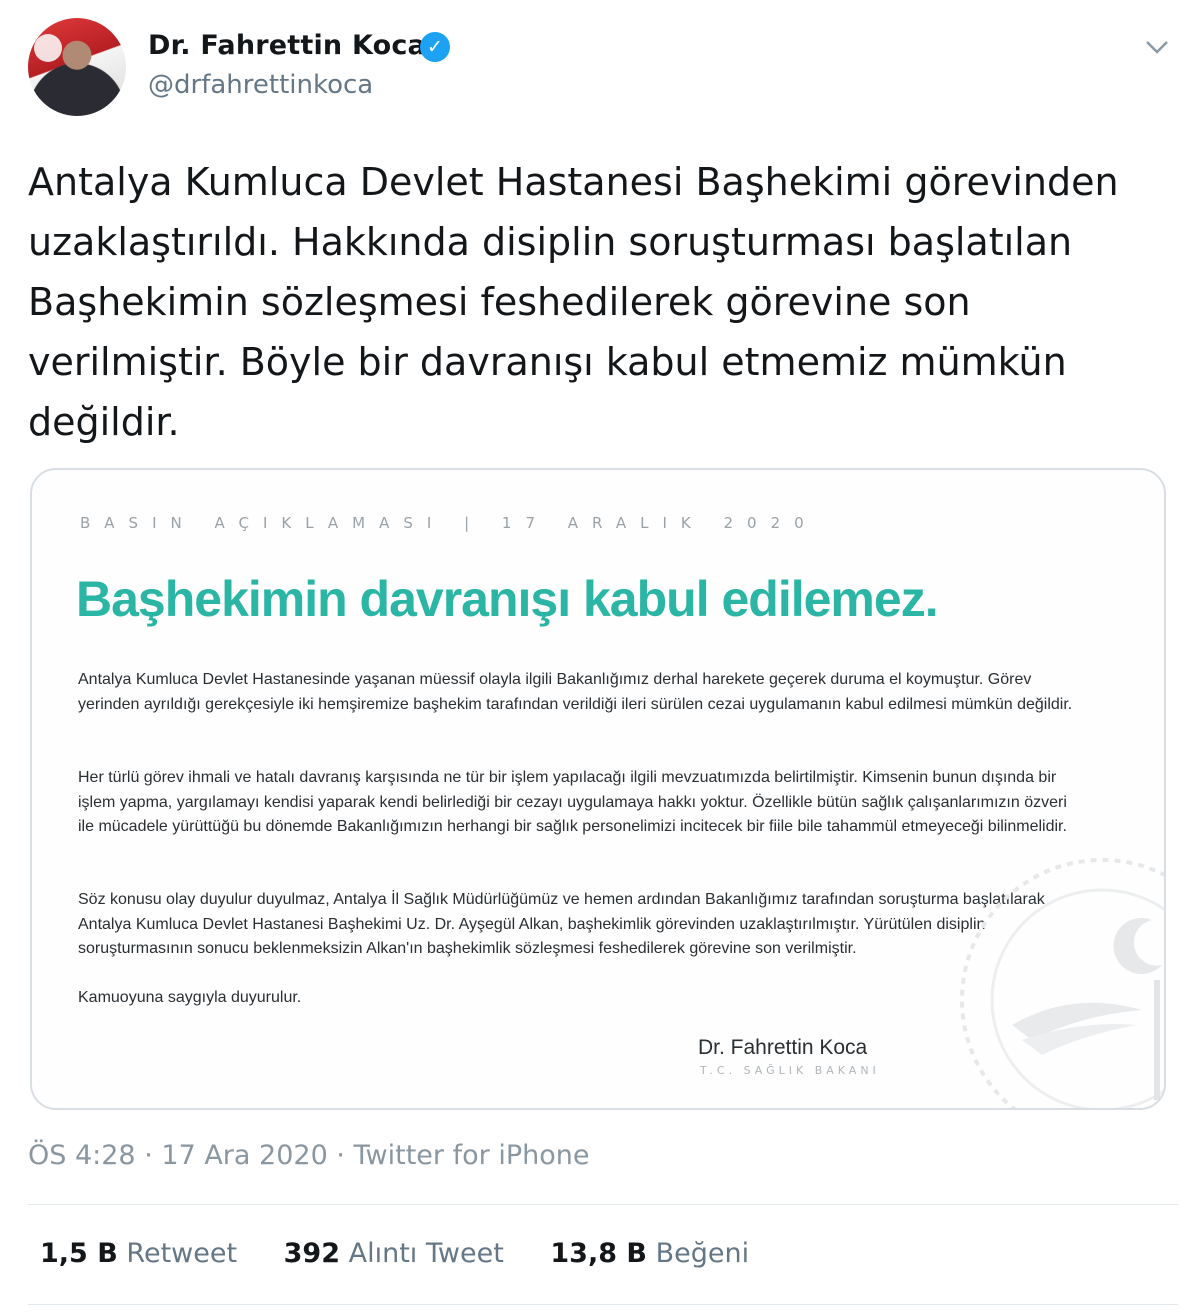 The width and height of the screenshot is (1200, 1315). I want to click on likes-label: Beğeni, so click(702, 1253).